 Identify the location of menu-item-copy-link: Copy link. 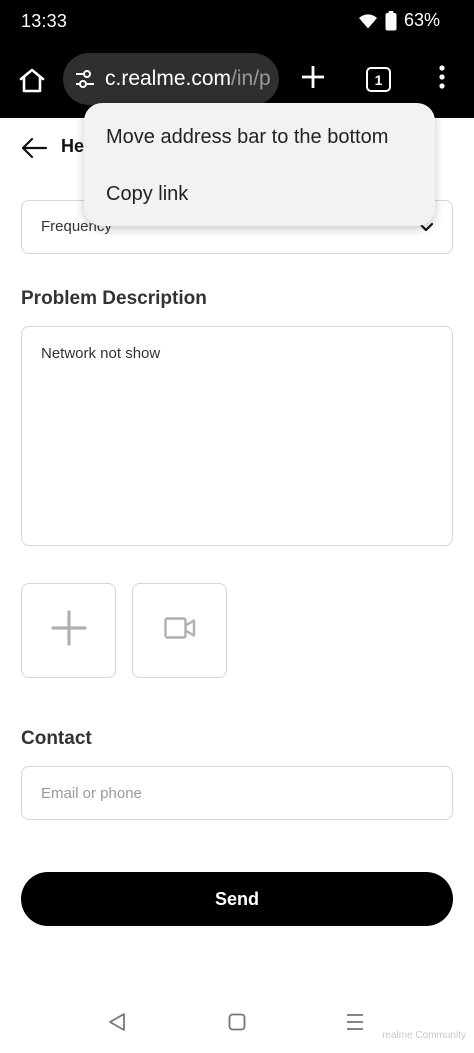
(147, 194).